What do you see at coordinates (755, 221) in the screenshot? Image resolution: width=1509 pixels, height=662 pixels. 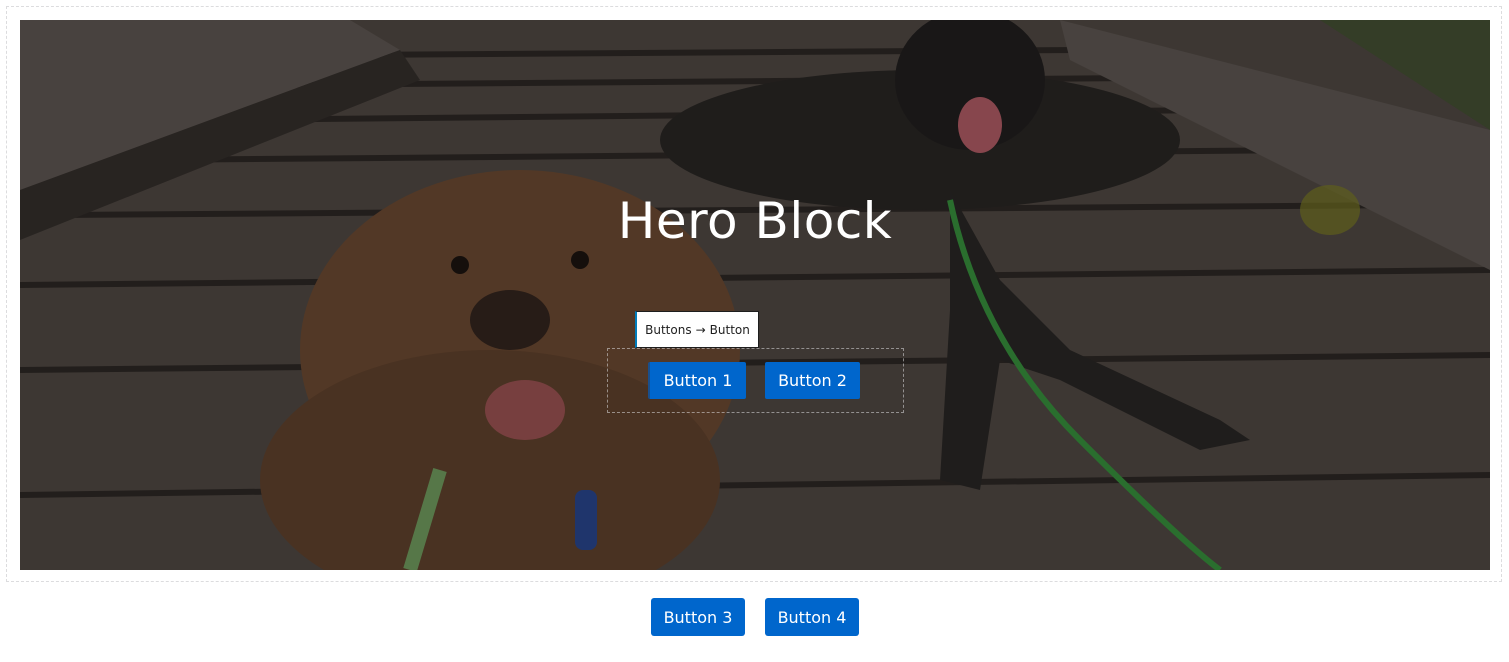 I see `hero-title: Hero Block` at bounding box center [755, 221].